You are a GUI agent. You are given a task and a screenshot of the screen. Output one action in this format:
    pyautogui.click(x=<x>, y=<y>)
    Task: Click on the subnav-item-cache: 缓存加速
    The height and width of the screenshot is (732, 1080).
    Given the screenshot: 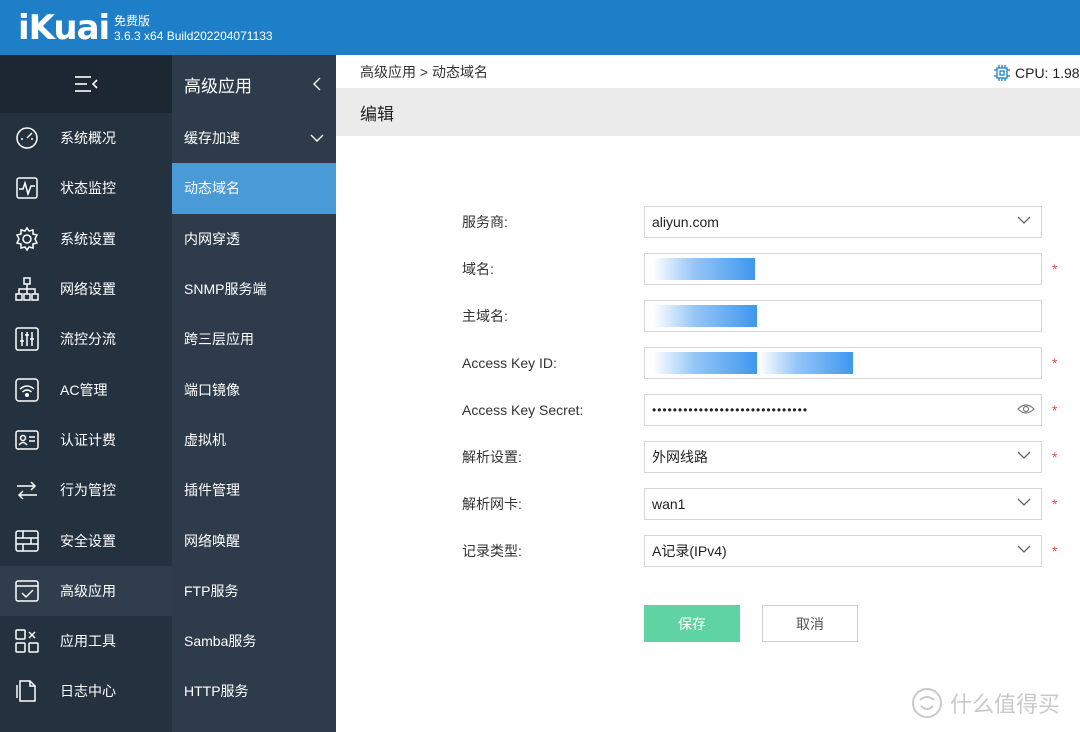 What is the action you would take?
    pyautogui.click(x=254, y=138)
    